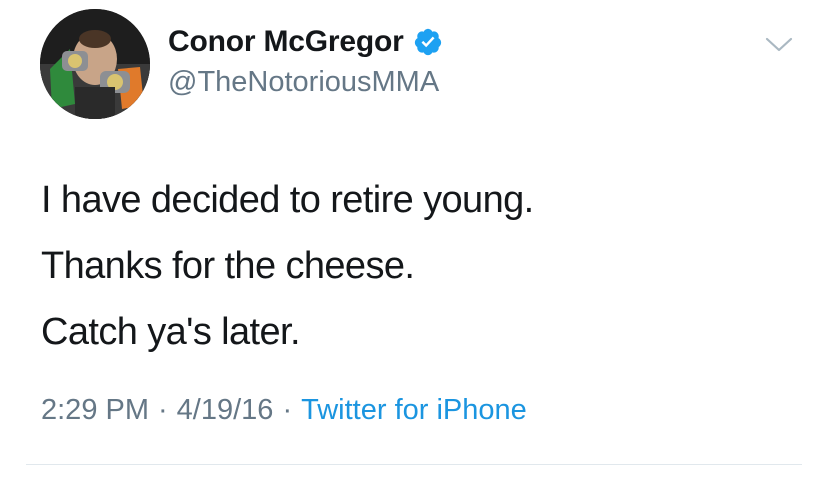  Describe the element at coordinates (305, 82) in the screenshot. I see `author-handle: @TheNotoriousMMA` at that location.